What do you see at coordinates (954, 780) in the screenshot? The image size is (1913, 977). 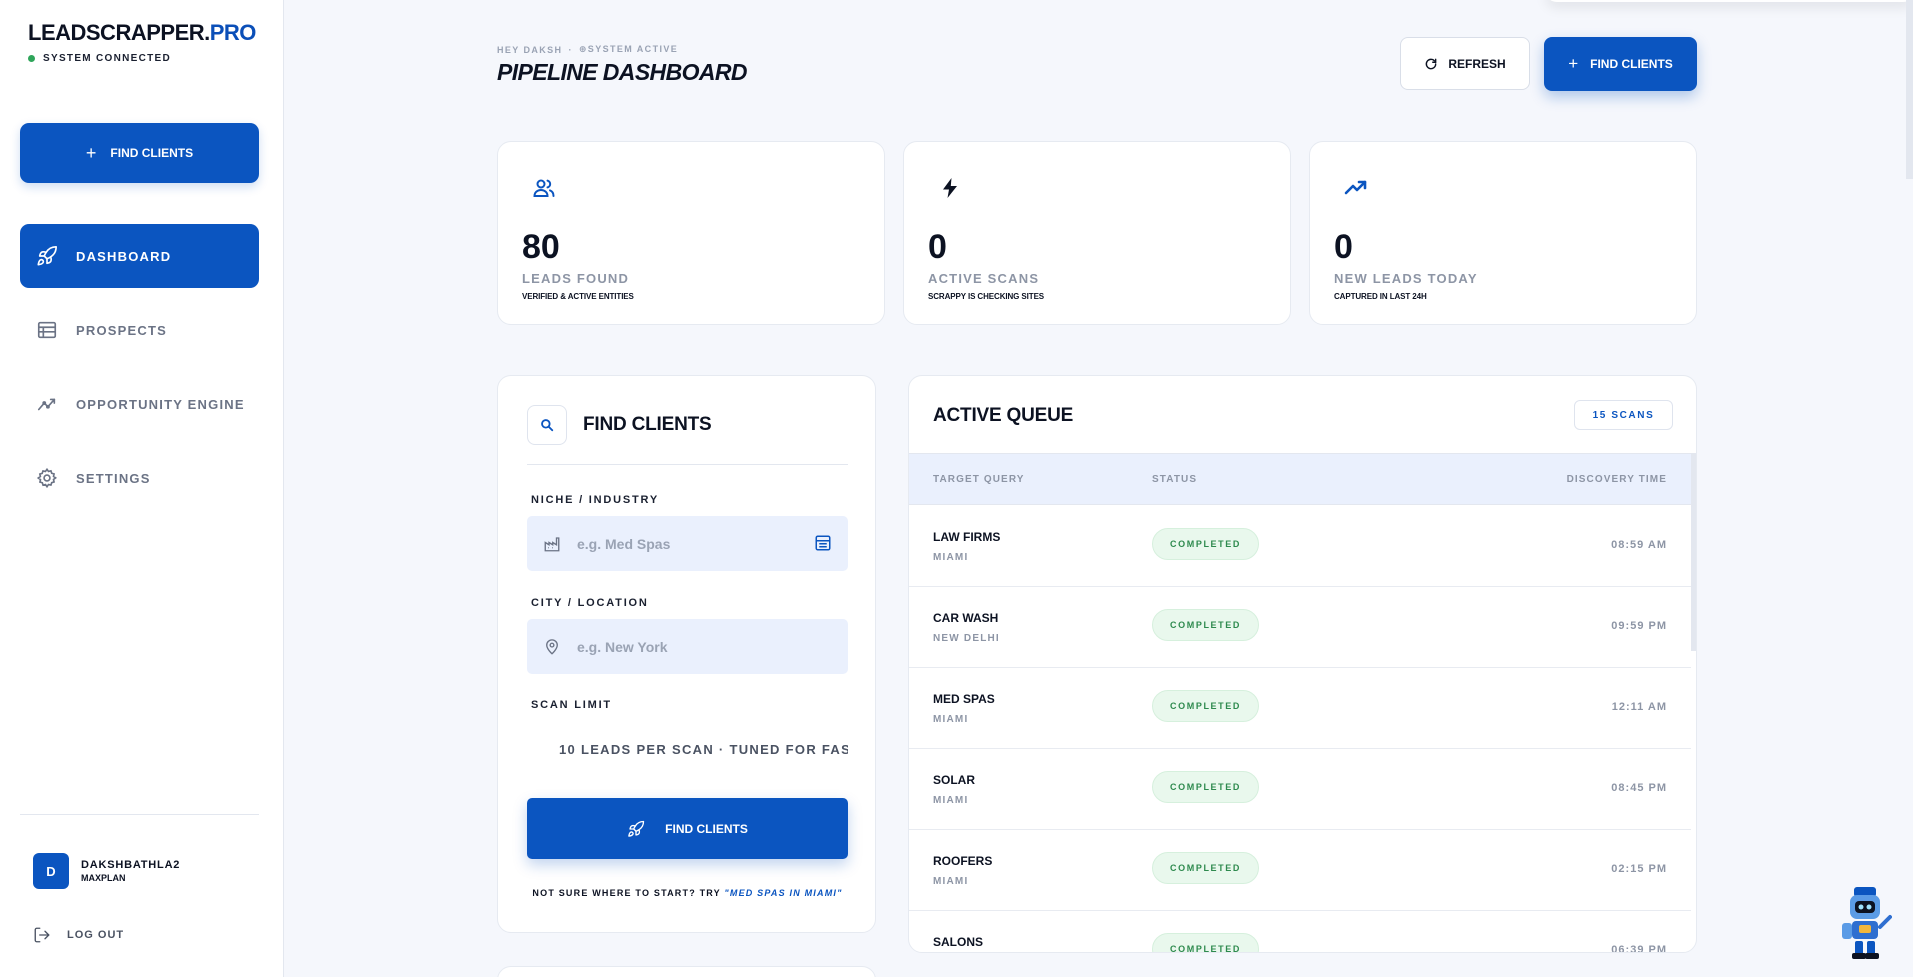 I see `row-query: SOLAR` at bounding box center [954, 780].